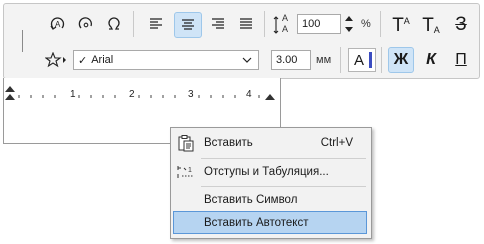  I want to click on font-height-value: 3.00, so click(287, 60).